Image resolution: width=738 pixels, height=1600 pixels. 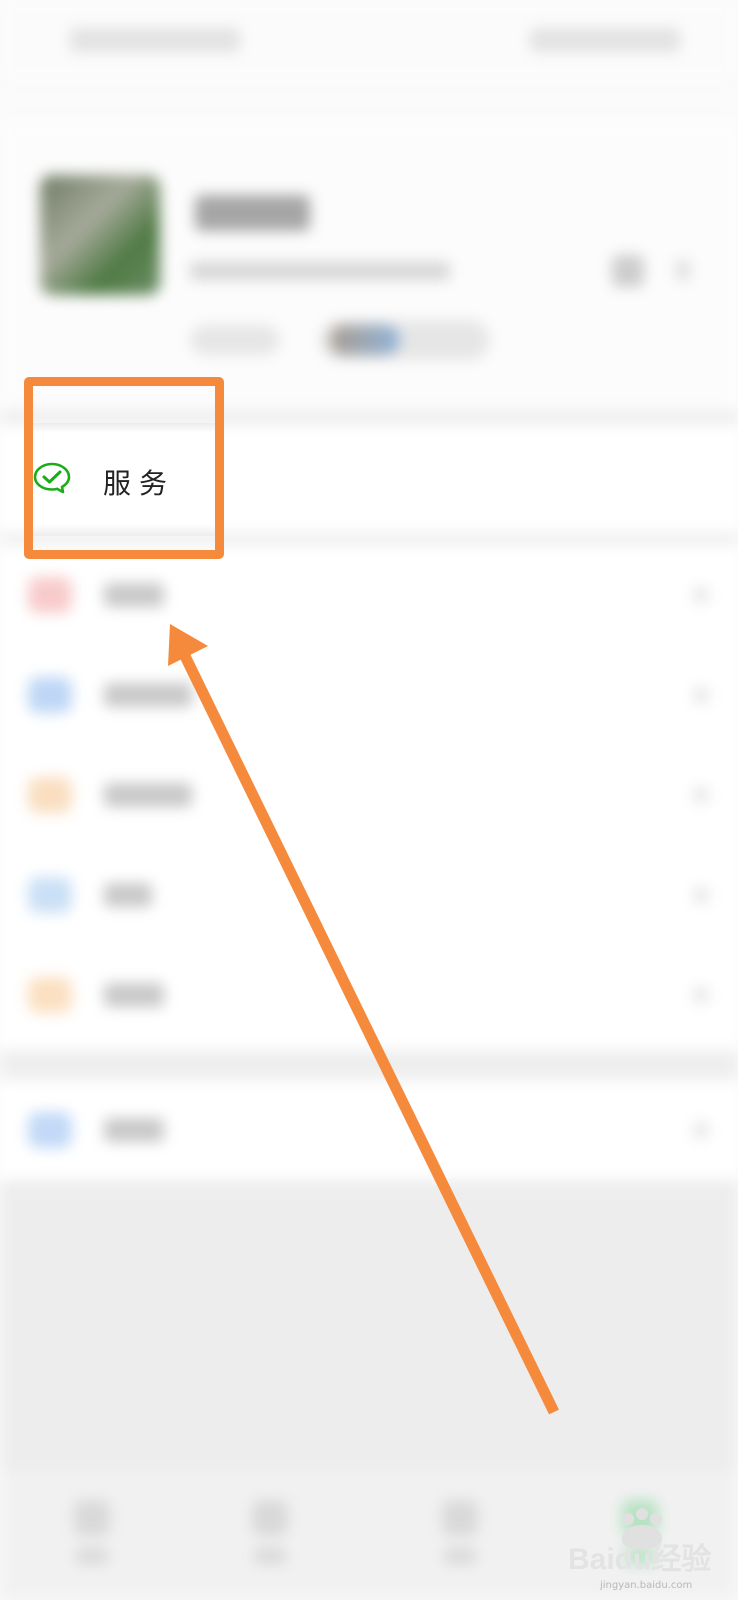 I want to click on baidu-watermark-logo: Baidu经验, so click(x=639, y=1542).